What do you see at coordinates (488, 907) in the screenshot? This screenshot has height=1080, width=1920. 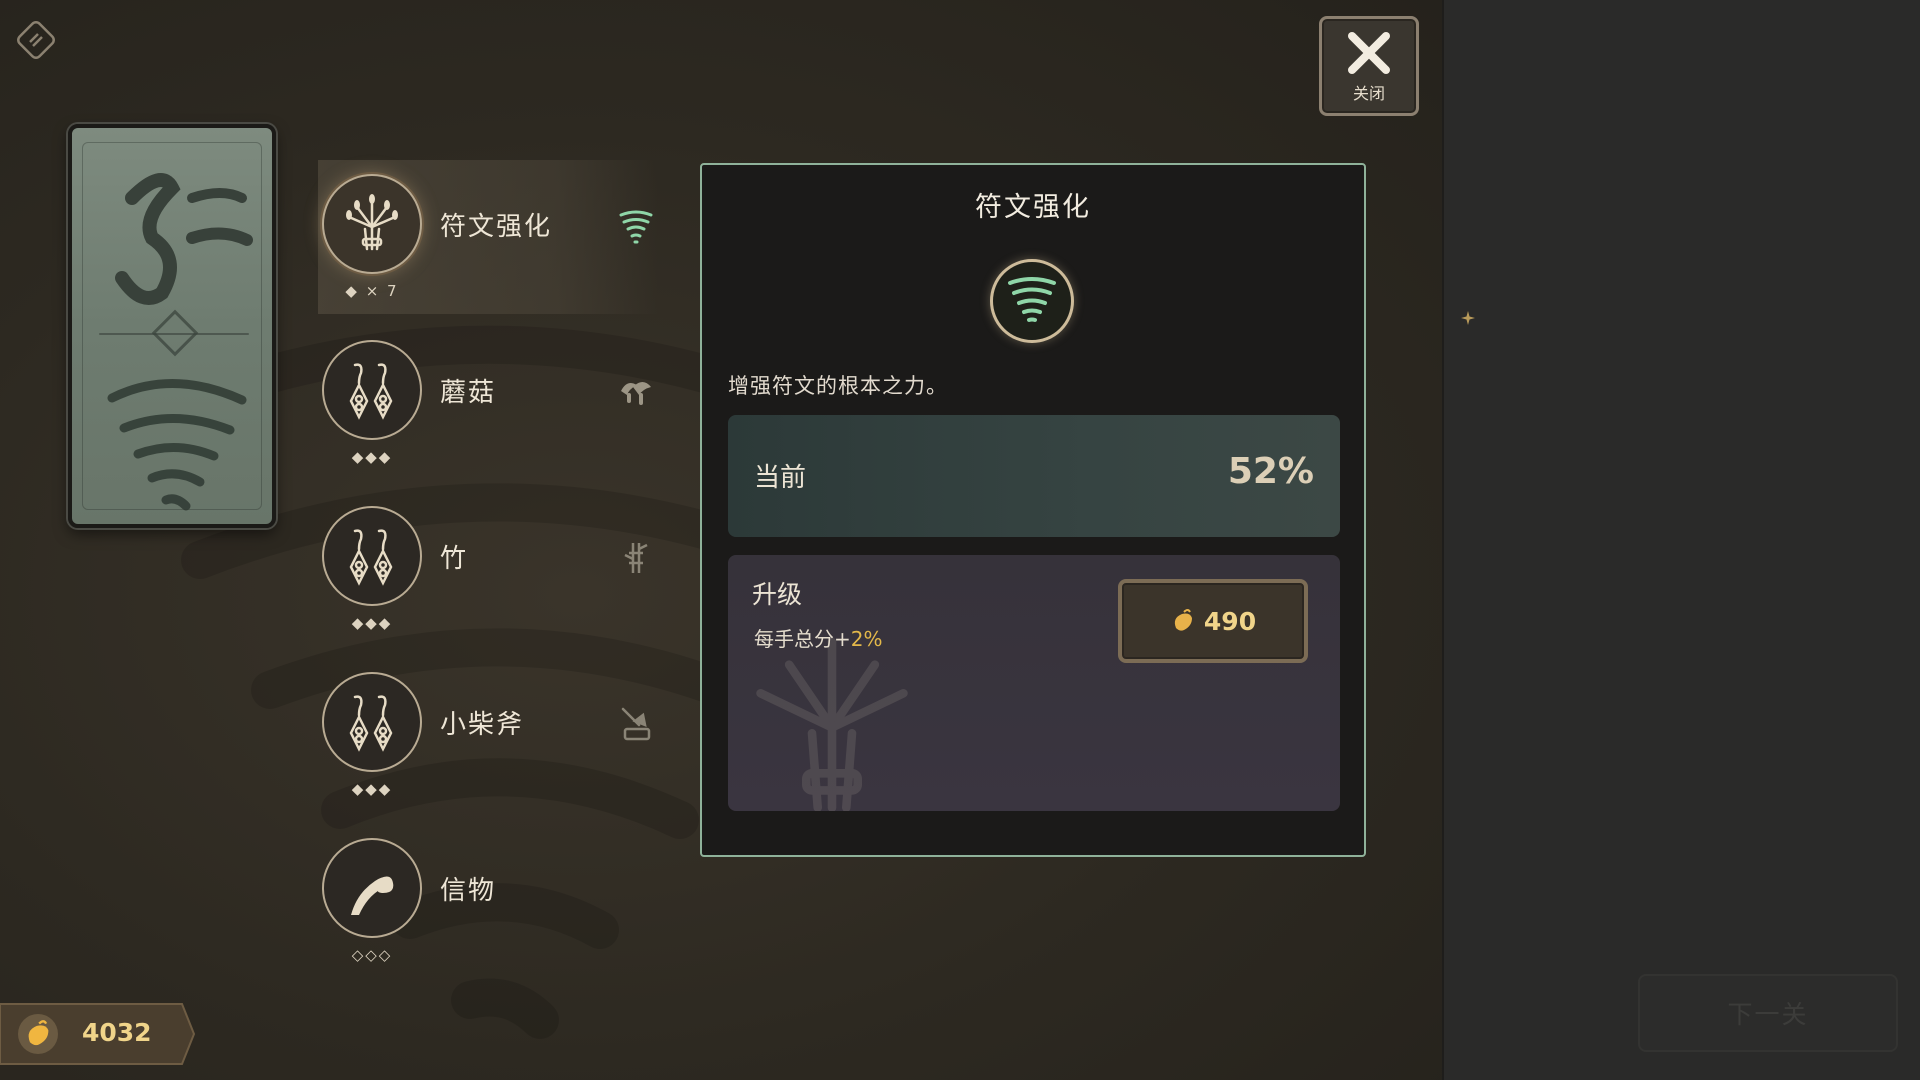 I see `skill-item-keepsake: 信物 ◇◇◇` at bounding box center [488, 907].